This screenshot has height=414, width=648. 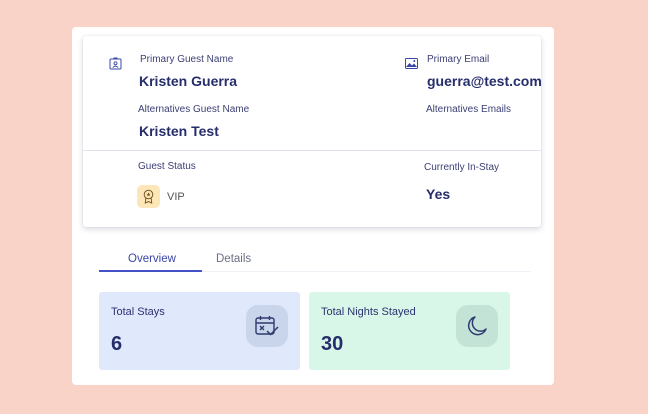 I want to click on image-icon, so click(x=411, y=63).